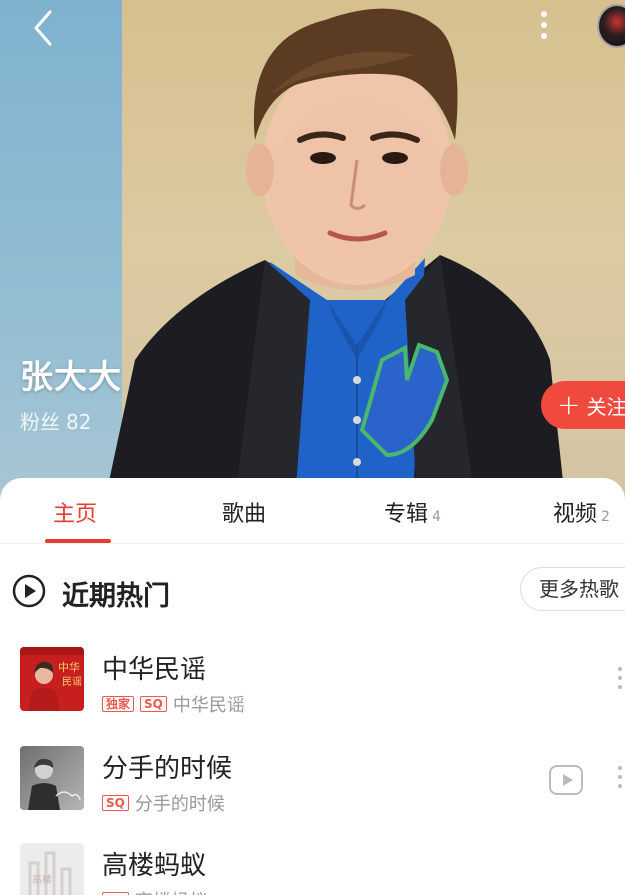 Image resolution: width=625 pixels, height=895 pixels. Describe the element at coordinates (544, 28) in the screenshot. I see `more-options-button` at that location.